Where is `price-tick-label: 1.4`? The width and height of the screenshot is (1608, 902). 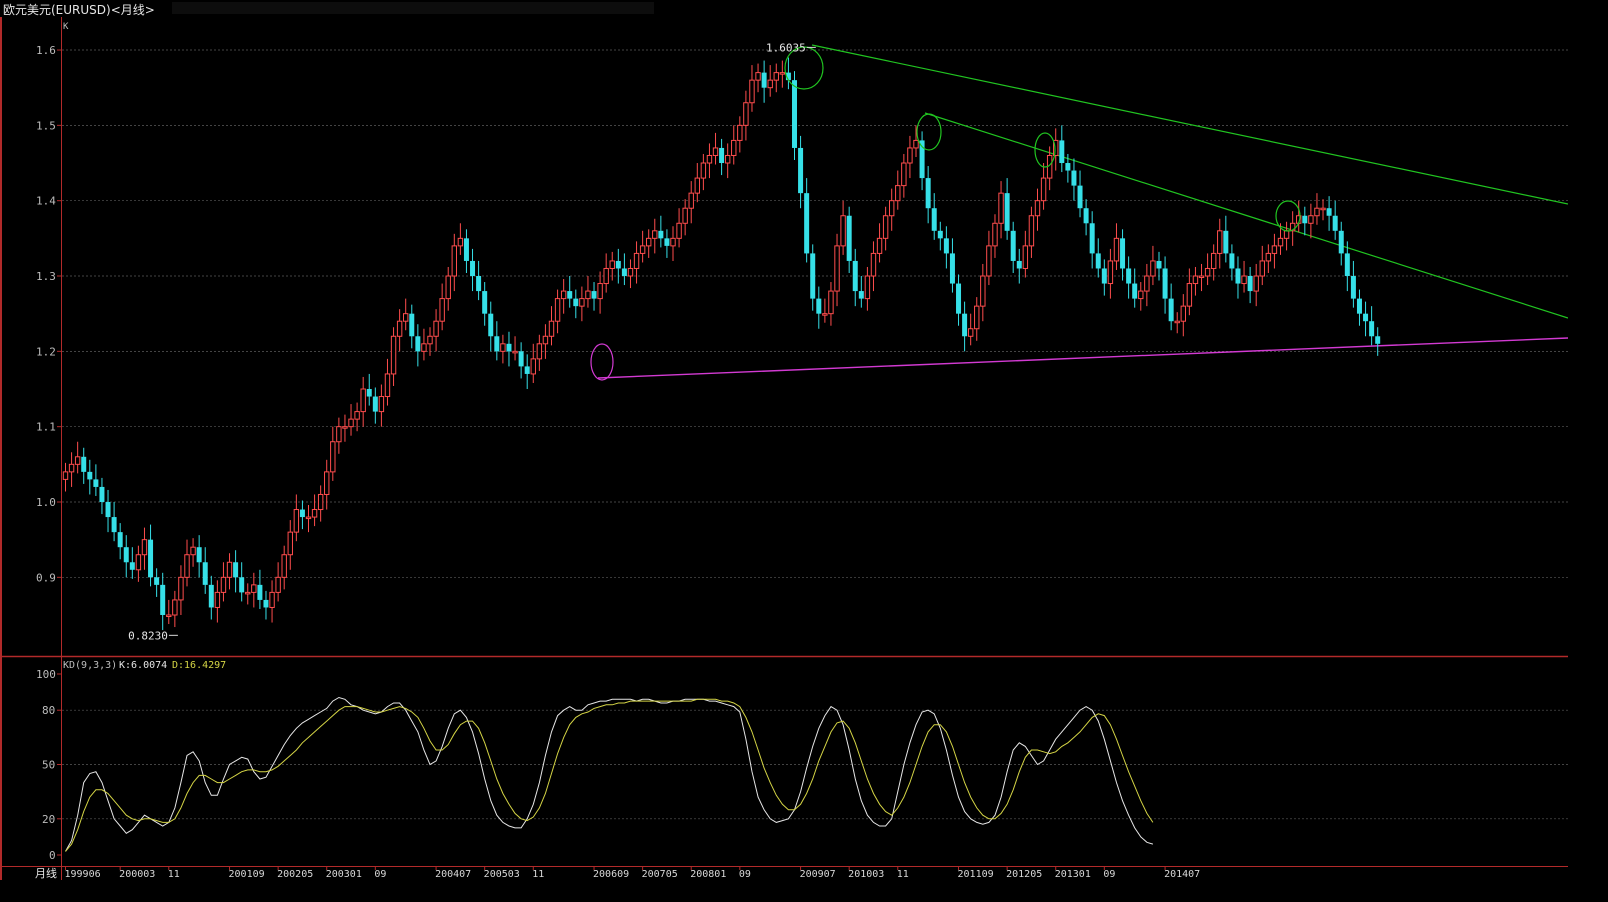 price-tick-label: 1.4 is located at coordinates (46, 201).